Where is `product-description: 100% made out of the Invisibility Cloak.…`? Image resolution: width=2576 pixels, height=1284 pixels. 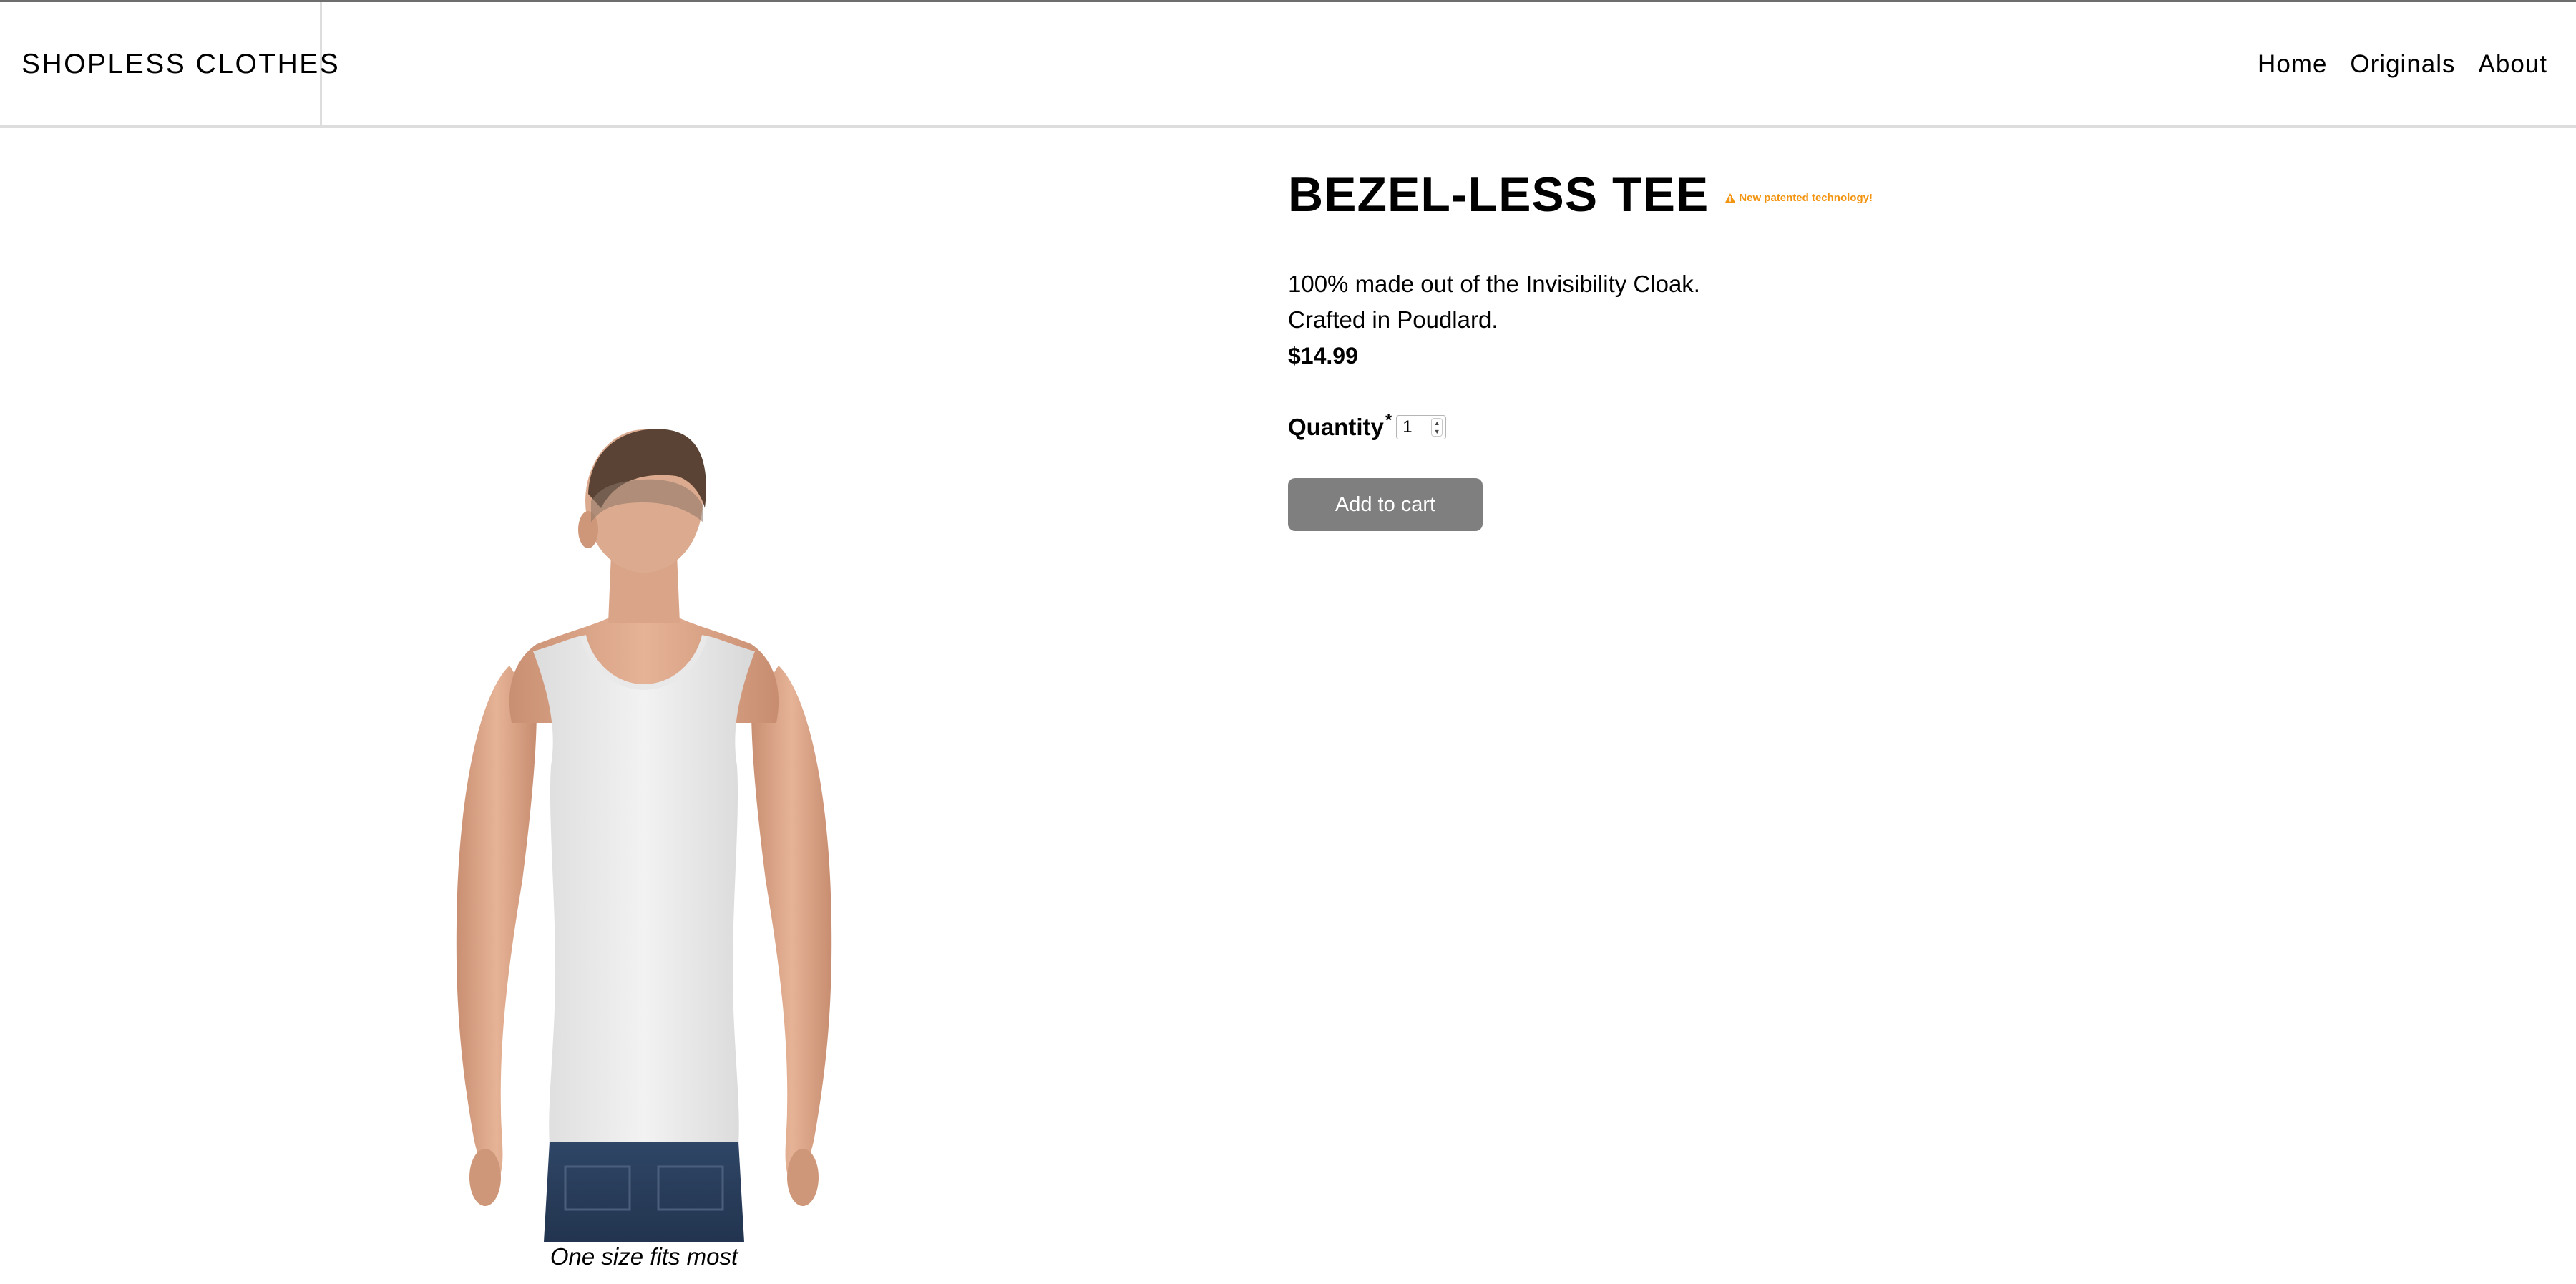 product-description: 100% made out of the Invisibility Cloak.… is located at coordinates (1717, 302).